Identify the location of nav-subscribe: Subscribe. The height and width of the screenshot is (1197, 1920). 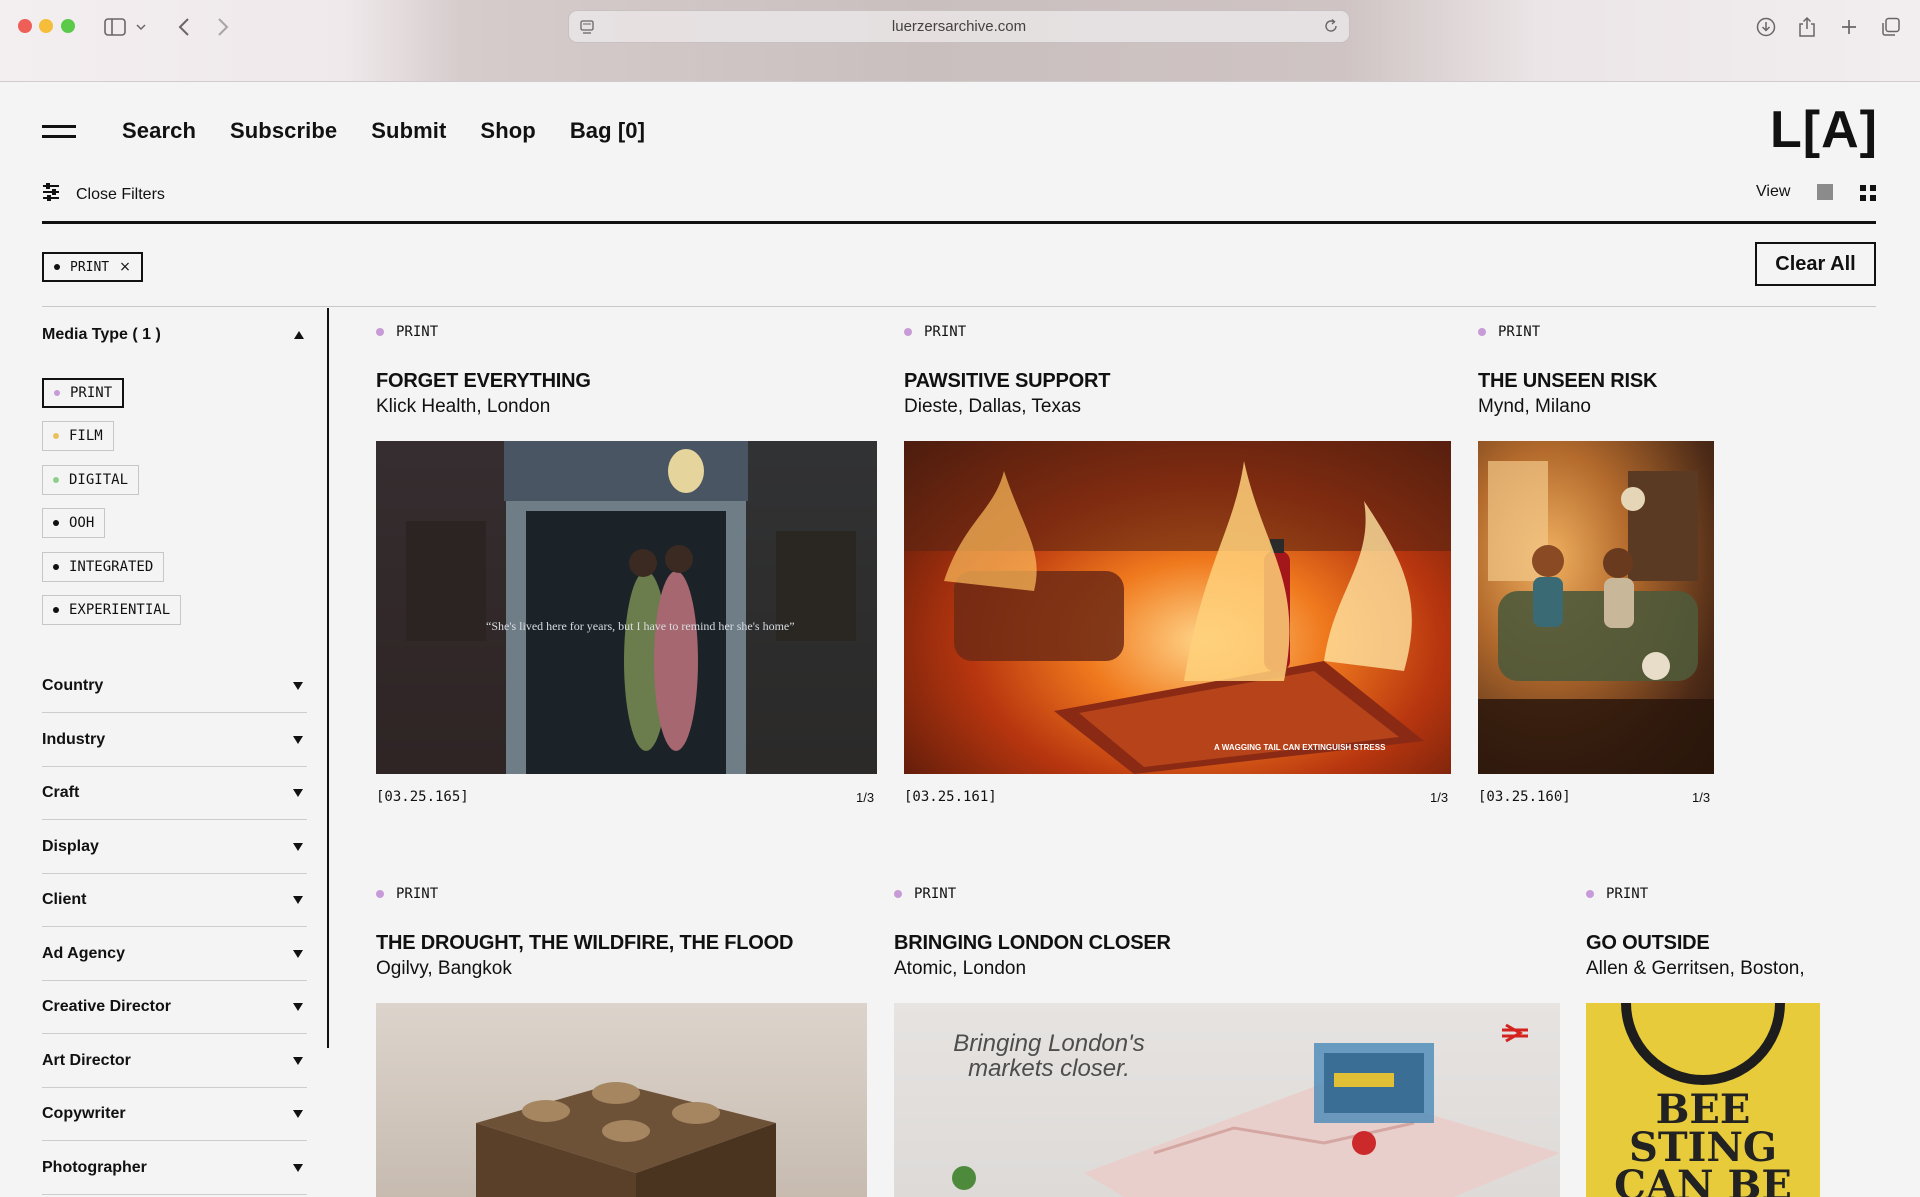
(283, 131).